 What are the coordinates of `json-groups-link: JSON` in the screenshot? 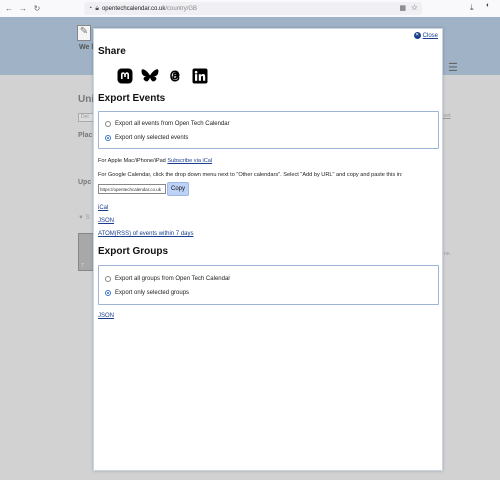 It's located at (106, 316).